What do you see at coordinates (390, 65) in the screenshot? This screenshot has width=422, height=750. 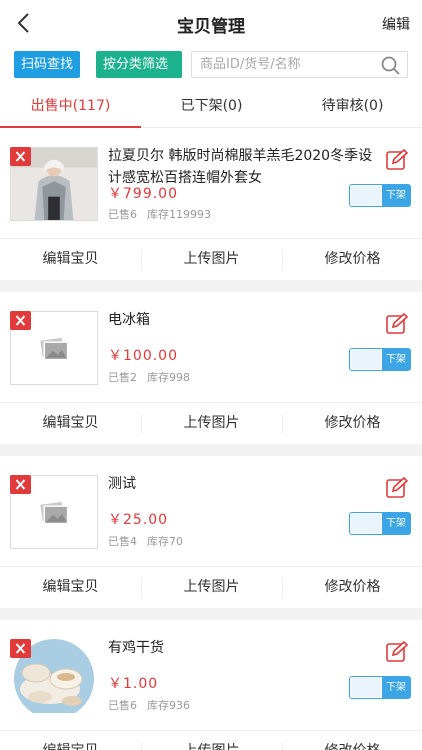 I see `search-icon` at bounding box center [390, 65].